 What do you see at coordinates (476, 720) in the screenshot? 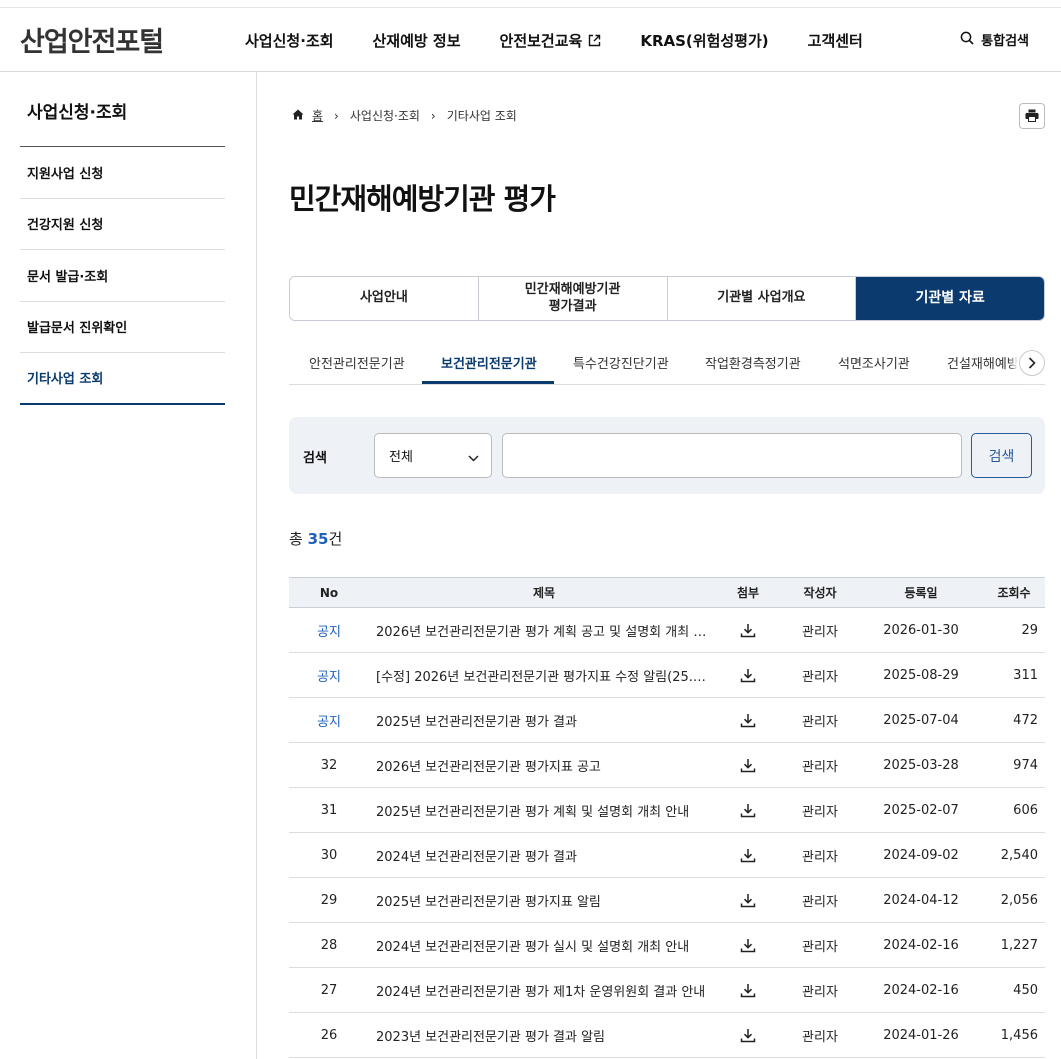
I see `row-title-link: 2025년 보건관리전문기관 평가 결과` at bounding box center [476, 720].